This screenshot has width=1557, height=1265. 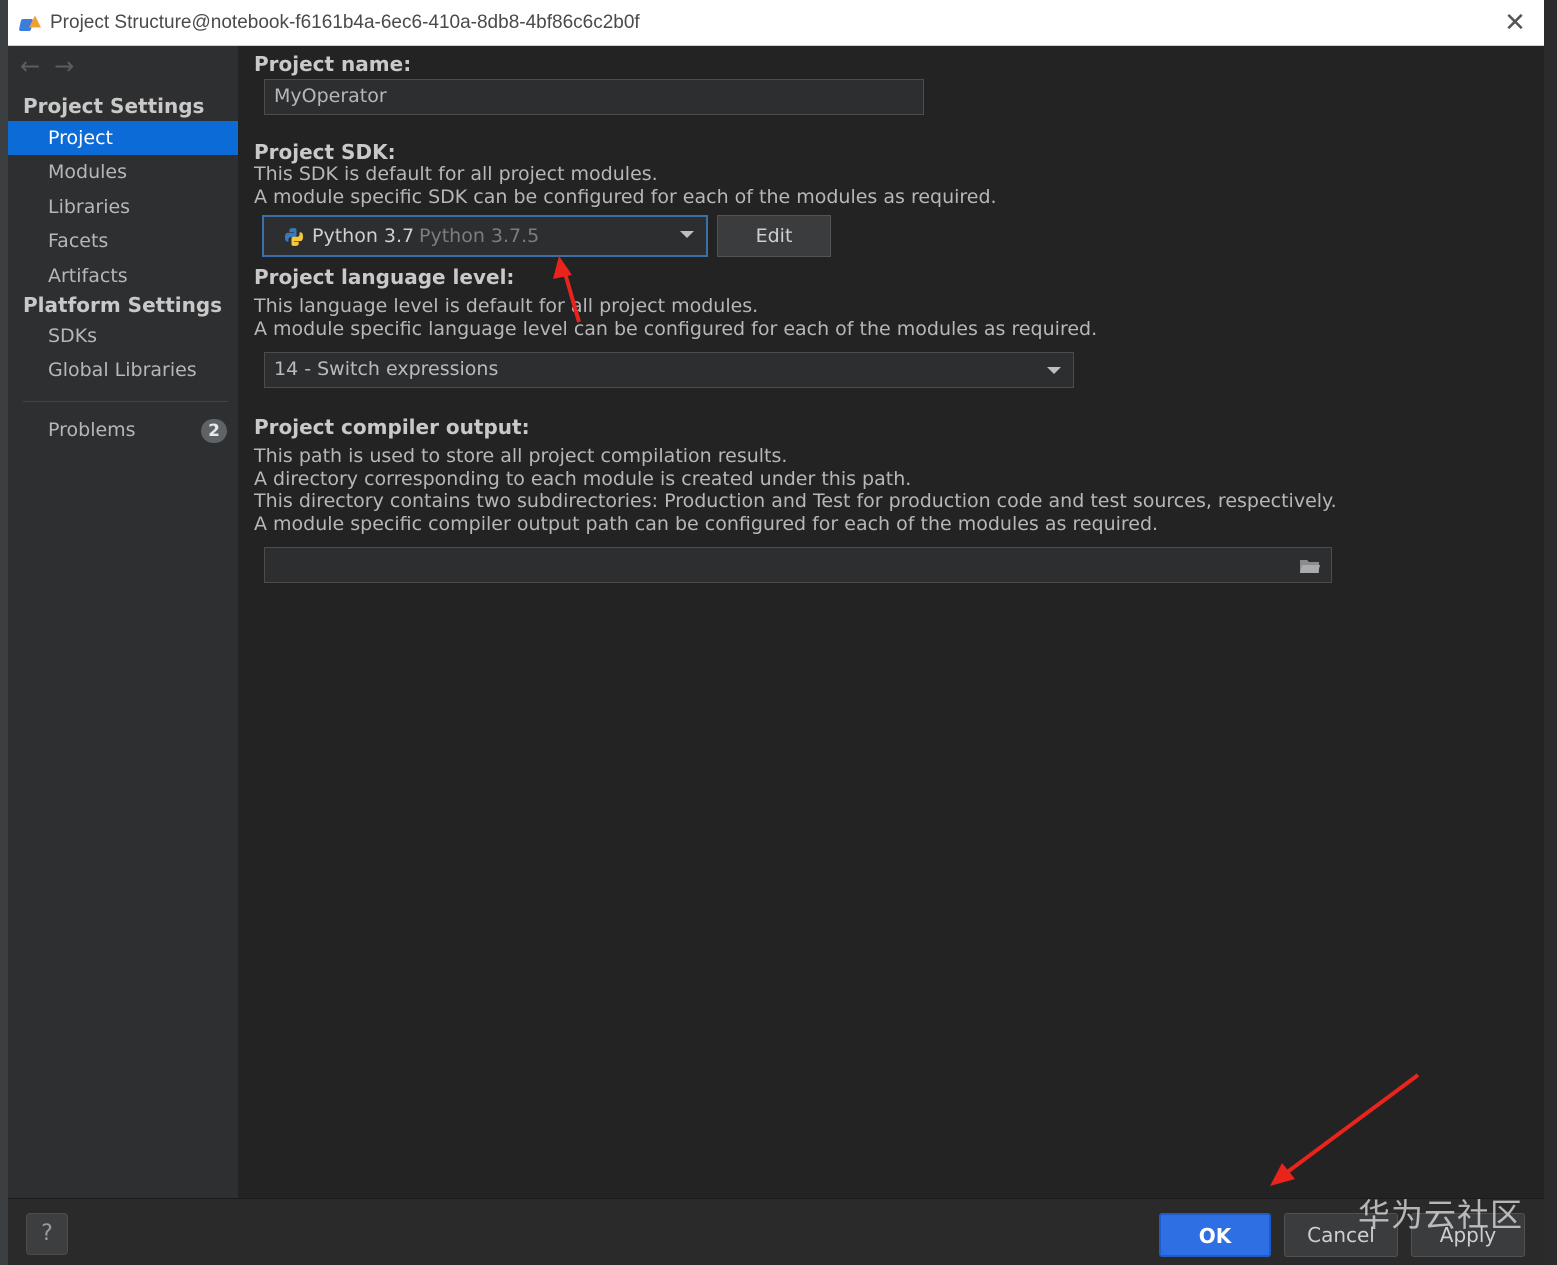 What do you see at coordinates (1515, 23) in the screenshot?
I see `close-icon: ✕` at bounding box center [1515, 23].